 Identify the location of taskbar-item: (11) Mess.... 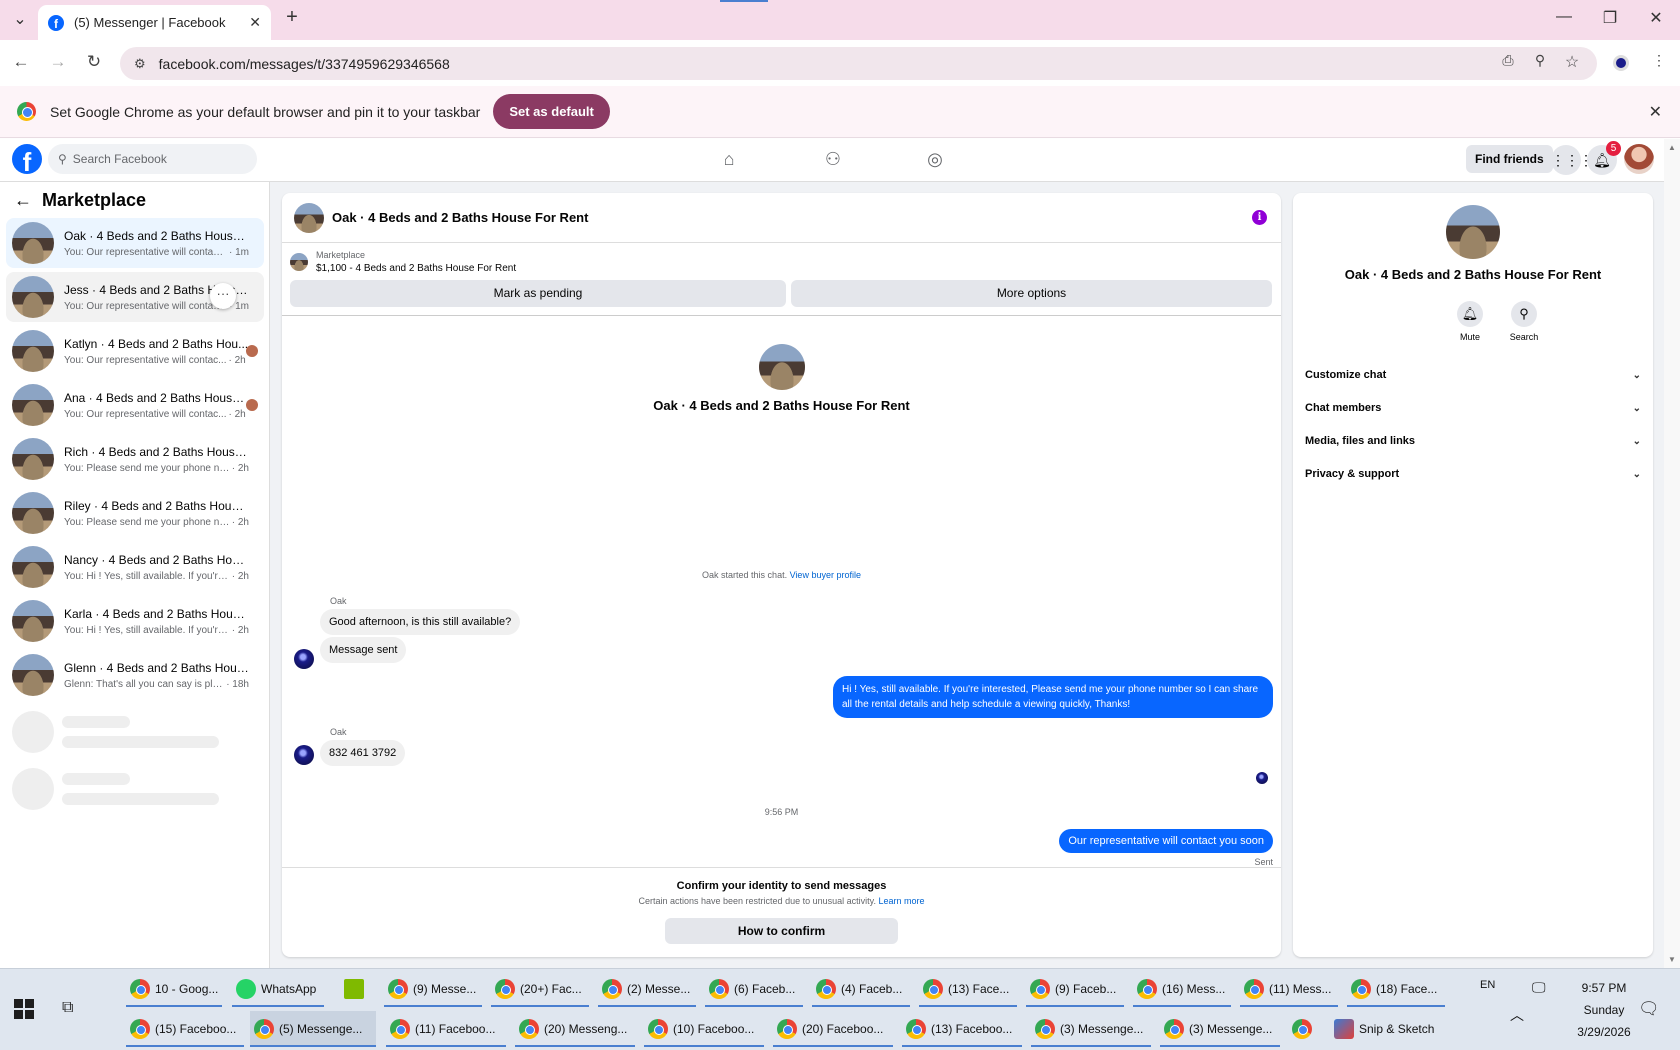
(1289, 989).